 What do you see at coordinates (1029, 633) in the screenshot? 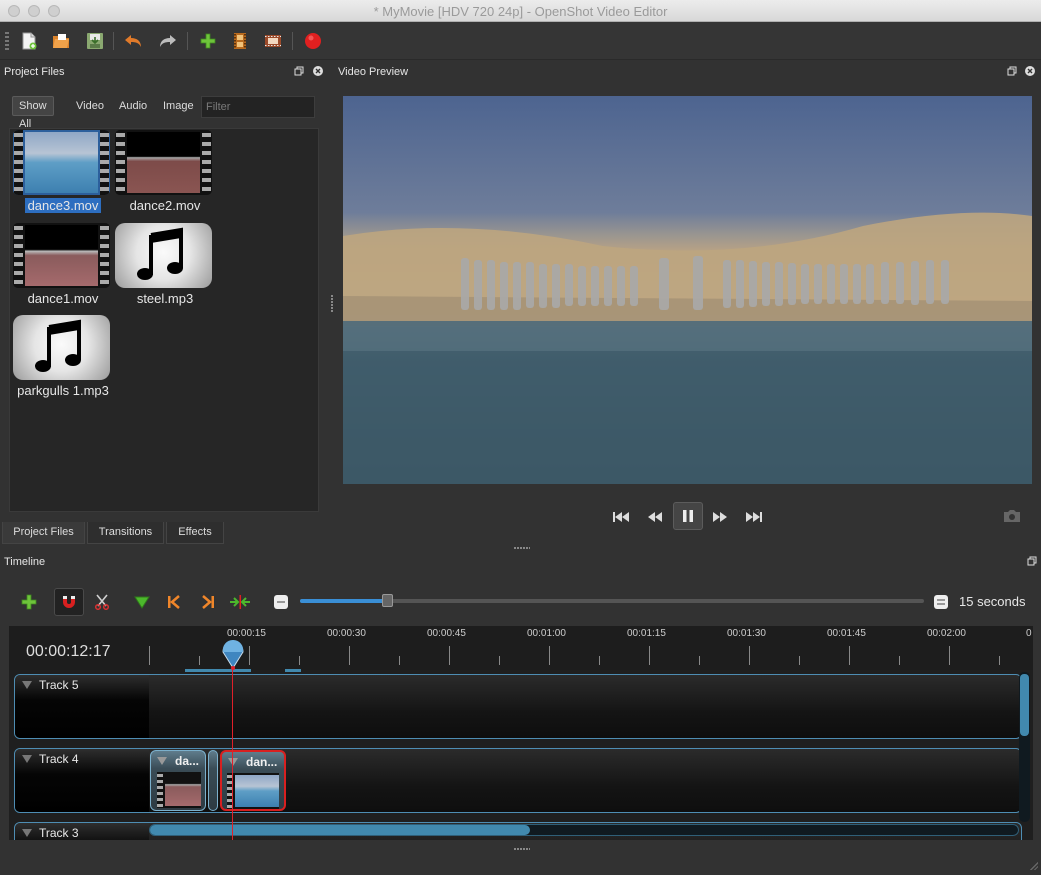
I see `ruler-label: 0` at bounding box center [1029, 633].